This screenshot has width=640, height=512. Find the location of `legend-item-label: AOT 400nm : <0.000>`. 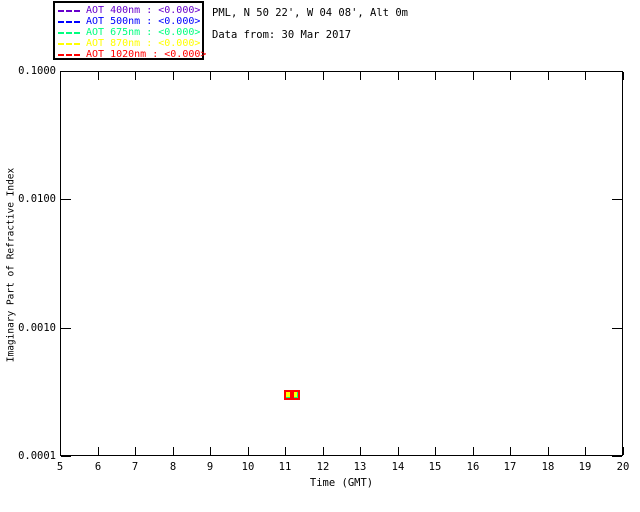

legend-item-label: AOT 400nm : <0.000> is located at coordinates (143, 10).